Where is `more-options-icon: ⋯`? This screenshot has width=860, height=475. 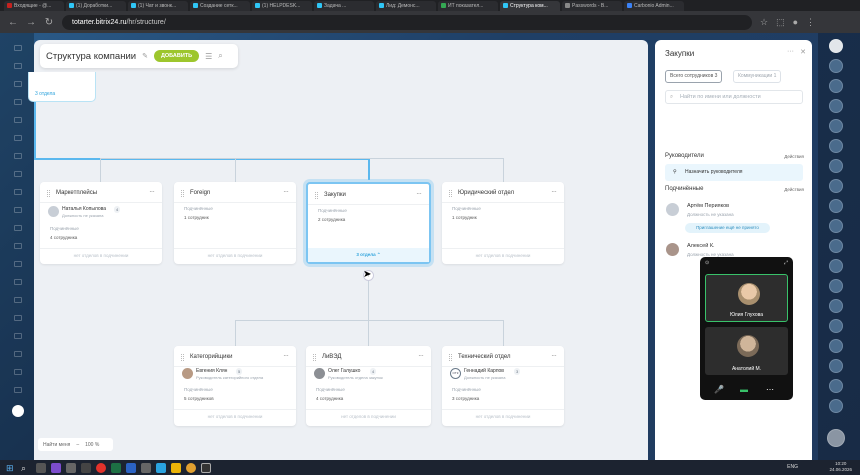 more-options-icon: ⋯ is located at coordinates (770, 389).